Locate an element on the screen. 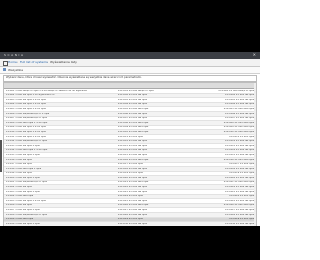 This screenshot has height=260, width=320. filter-label: Wszystkie is located at coordinates (15, 70).